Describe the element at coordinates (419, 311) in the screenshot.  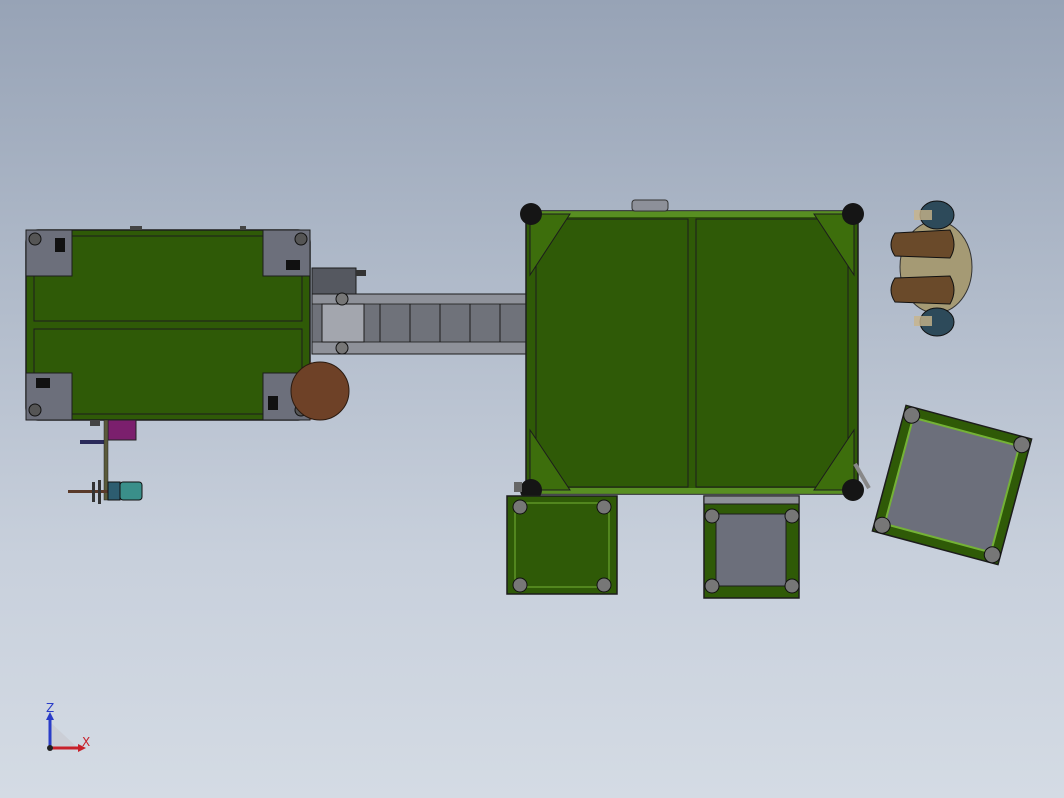
I see `conveyor` at that location.